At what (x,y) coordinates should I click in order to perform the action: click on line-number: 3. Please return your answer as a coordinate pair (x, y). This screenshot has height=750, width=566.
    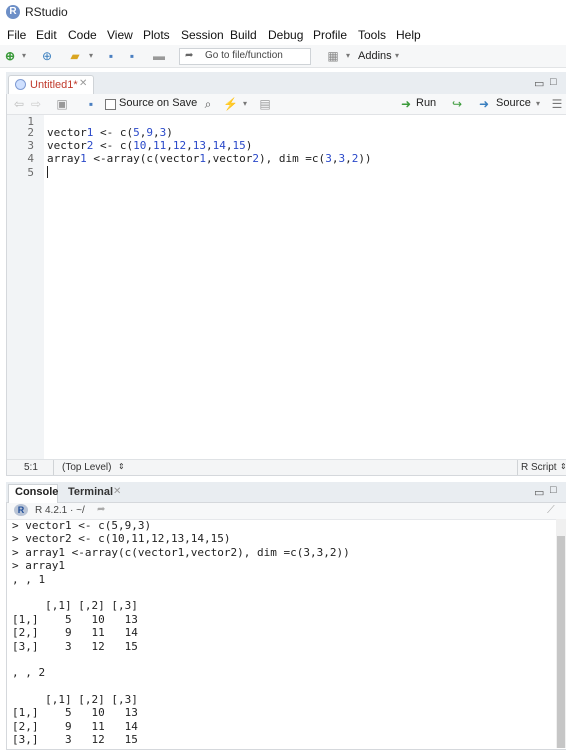
    Looking at the image, I should click on (30, 145).